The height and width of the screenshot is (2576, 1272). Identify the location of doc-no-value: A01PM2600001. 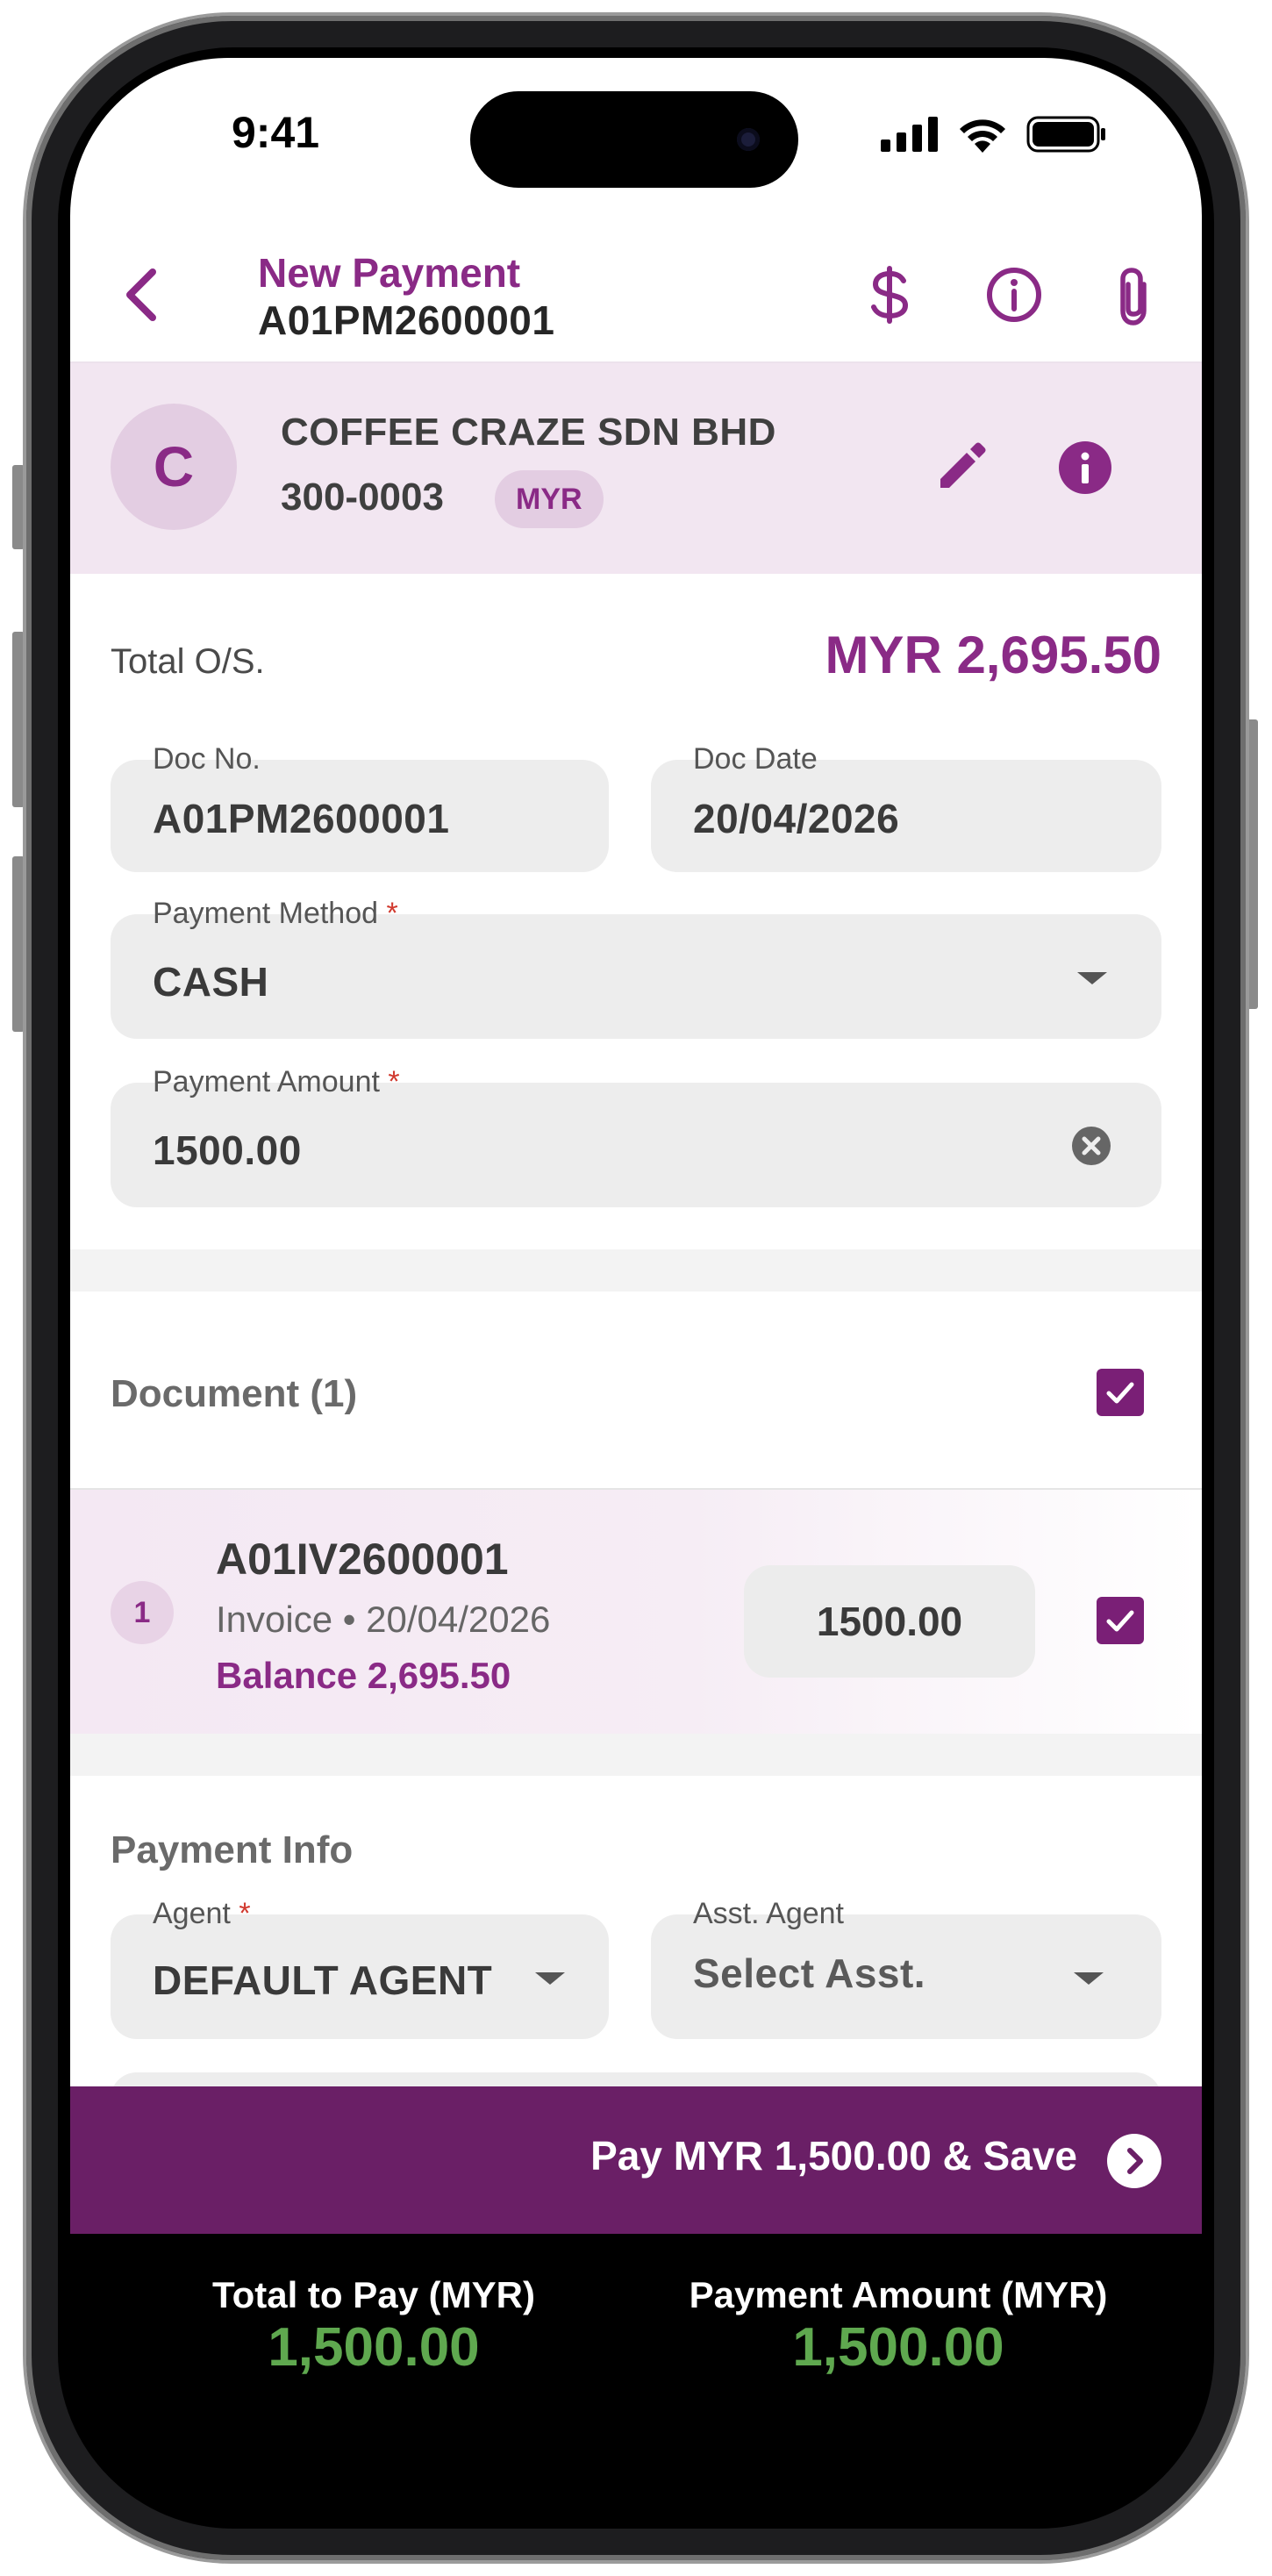
(301, 818).